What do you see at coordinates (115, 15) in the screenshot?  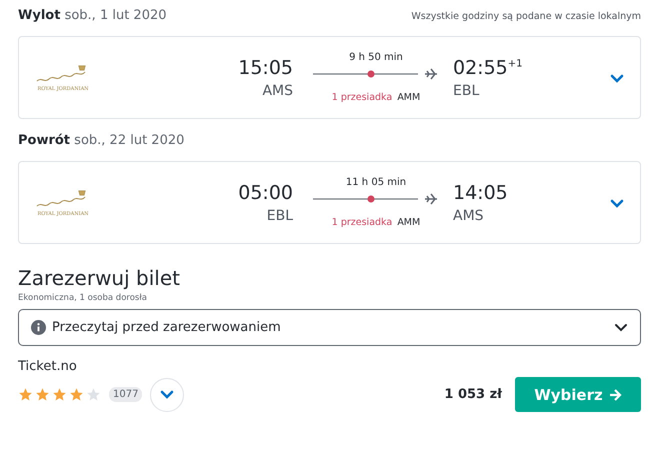 I see `leg-date: sob., 1 lut 2020` at bounding box center [115, 15].